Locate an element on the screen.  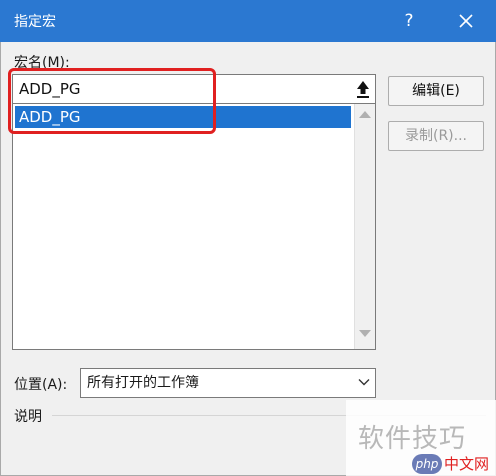
list-item: ADD_PG is located at coordinates (183, 117).